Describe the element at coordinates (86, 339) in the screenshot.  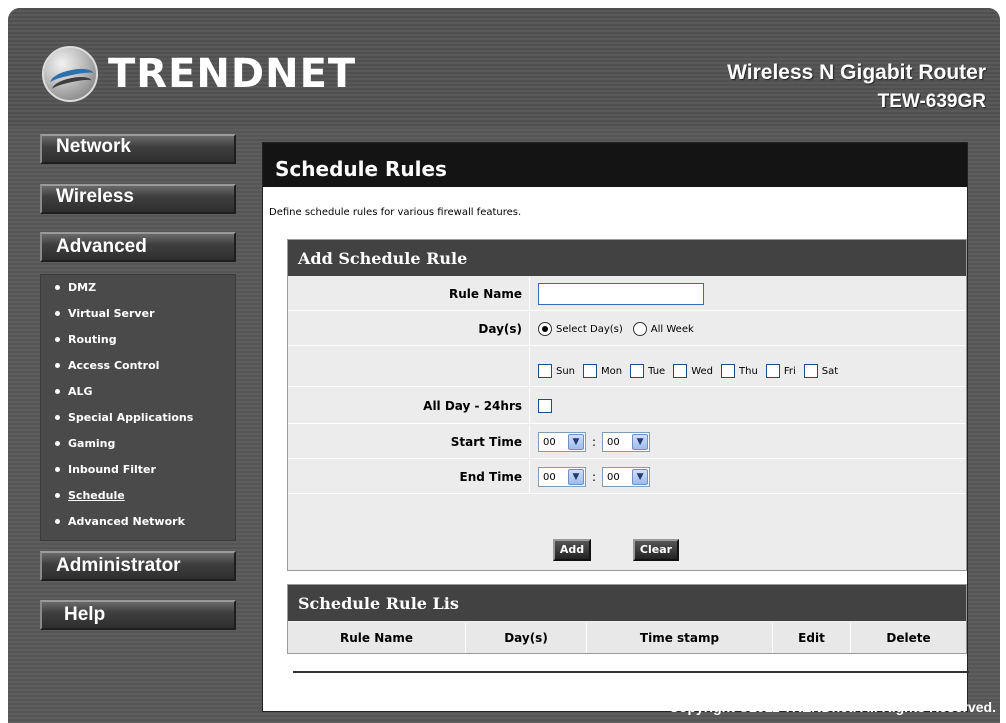
I see `submenu-item-routing: Routing` at that location.